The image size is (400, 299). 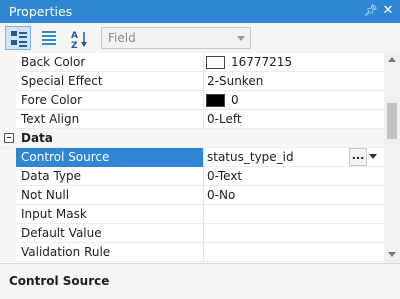 What do you see at coordinates (65, 157) in the screenshot?
I see `property-name: Control Source` at bounding box center [65, 157].